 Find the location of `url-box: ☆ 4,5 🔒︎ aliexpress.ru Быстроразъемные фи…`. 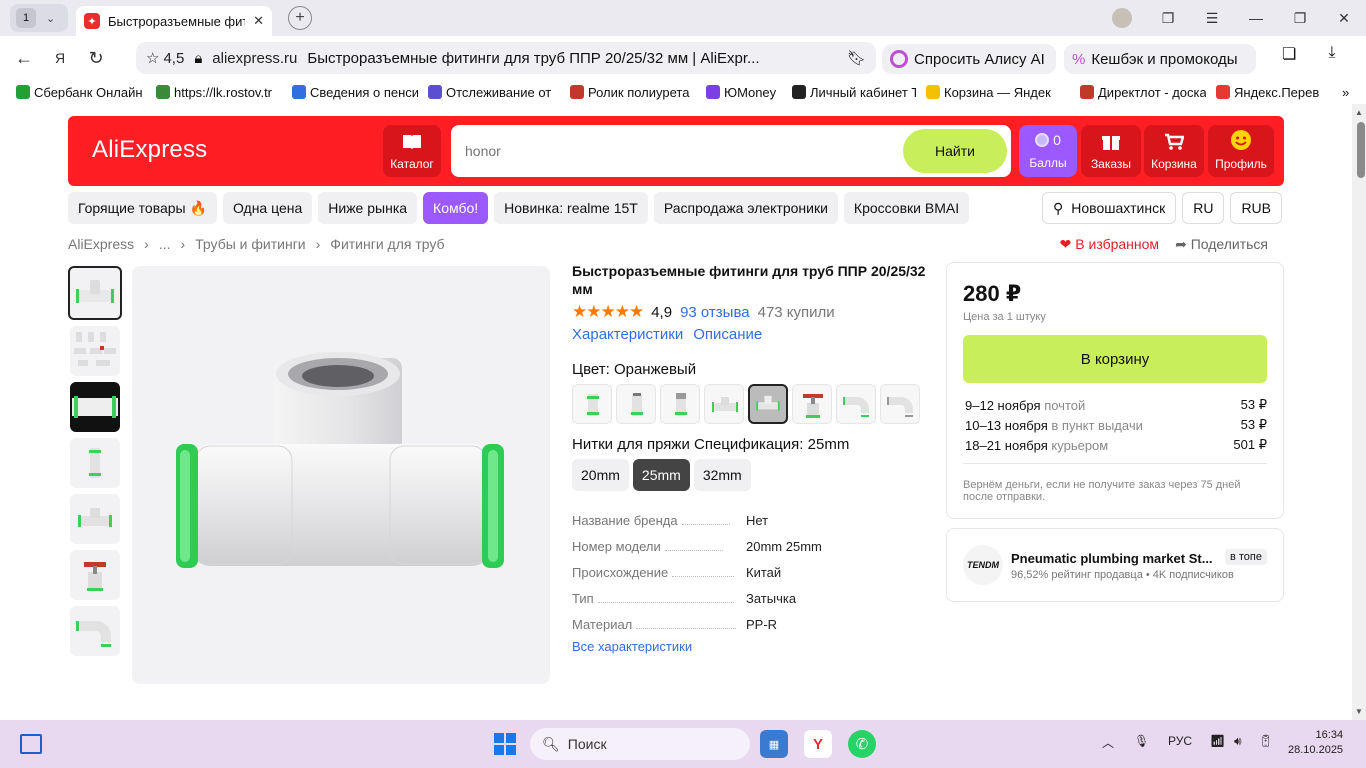

url-box: ☆ 4,5 🔒︎ aliexpress.ru Быстроразъемные фи… is located at coordinates (506, 58).